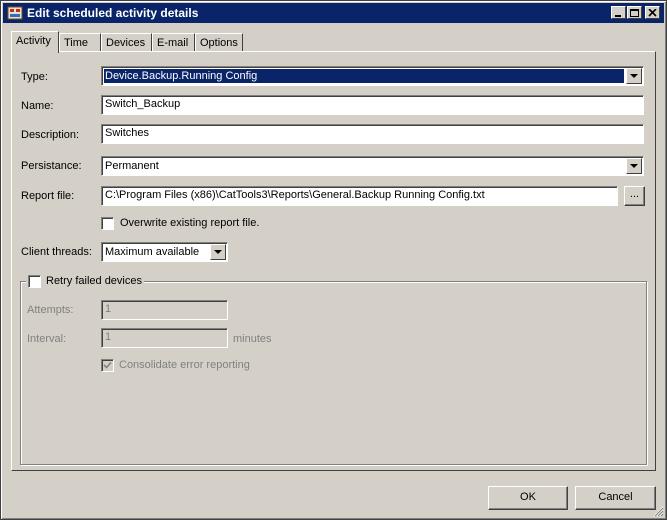  Describe the element at coordinates (528, 498) in the screenshot. I see `ok-button: OK` at that location.